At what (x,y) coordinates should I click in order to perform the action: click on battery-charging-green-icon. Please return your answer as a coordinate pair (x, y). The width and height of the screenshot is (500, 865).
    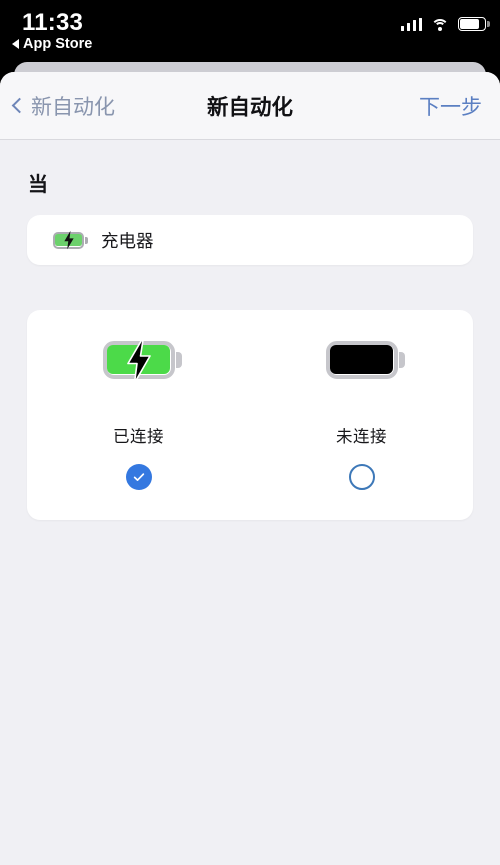
    Looking at the image, I should click on (142, 359).